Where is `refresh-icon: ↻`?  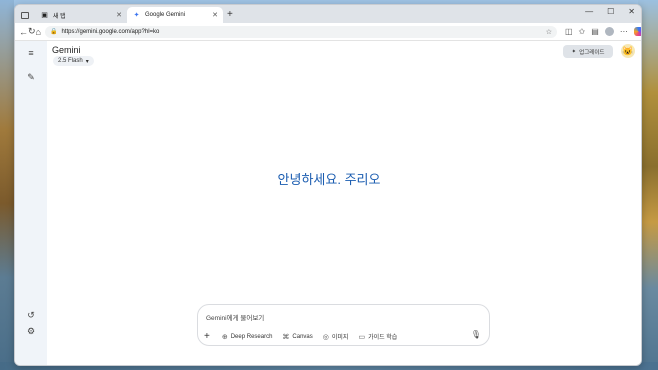
refresh-icon: ↻ is located at coordinates (32, 31).